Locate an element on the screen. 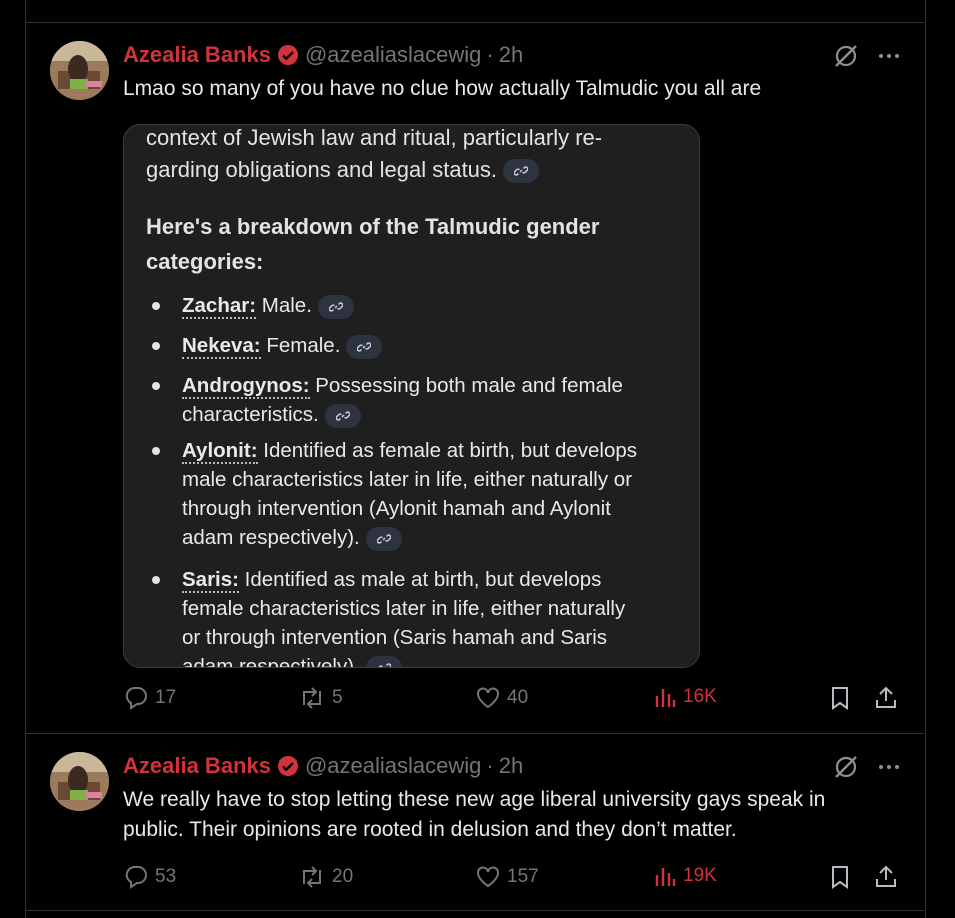  views-button: 16K is located at coordinates (685, 697).